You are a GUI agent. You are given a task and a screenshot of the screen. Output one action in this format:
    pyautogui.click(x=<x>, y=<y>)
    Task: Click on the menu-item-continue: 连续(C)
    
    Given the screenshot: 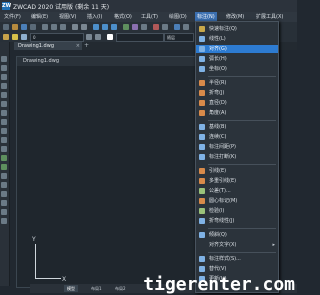 What is the action you would take?
    pyautogui.click(x=237, y=137)
    